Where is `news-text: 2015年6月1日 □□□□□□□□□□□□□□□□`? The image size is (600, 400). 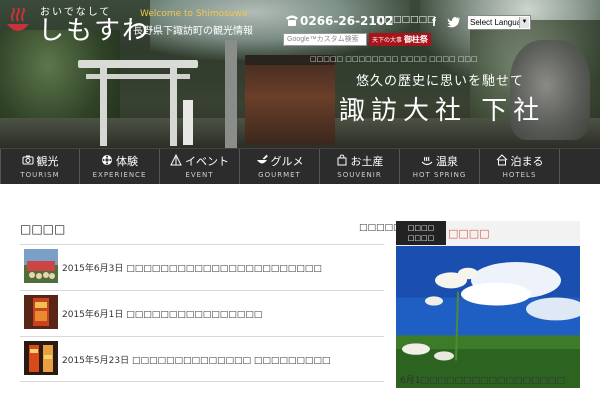
news-text: 2015年6月1日 □□□□□□□□□□□□□□□□ is located at coordinates (162, 313).